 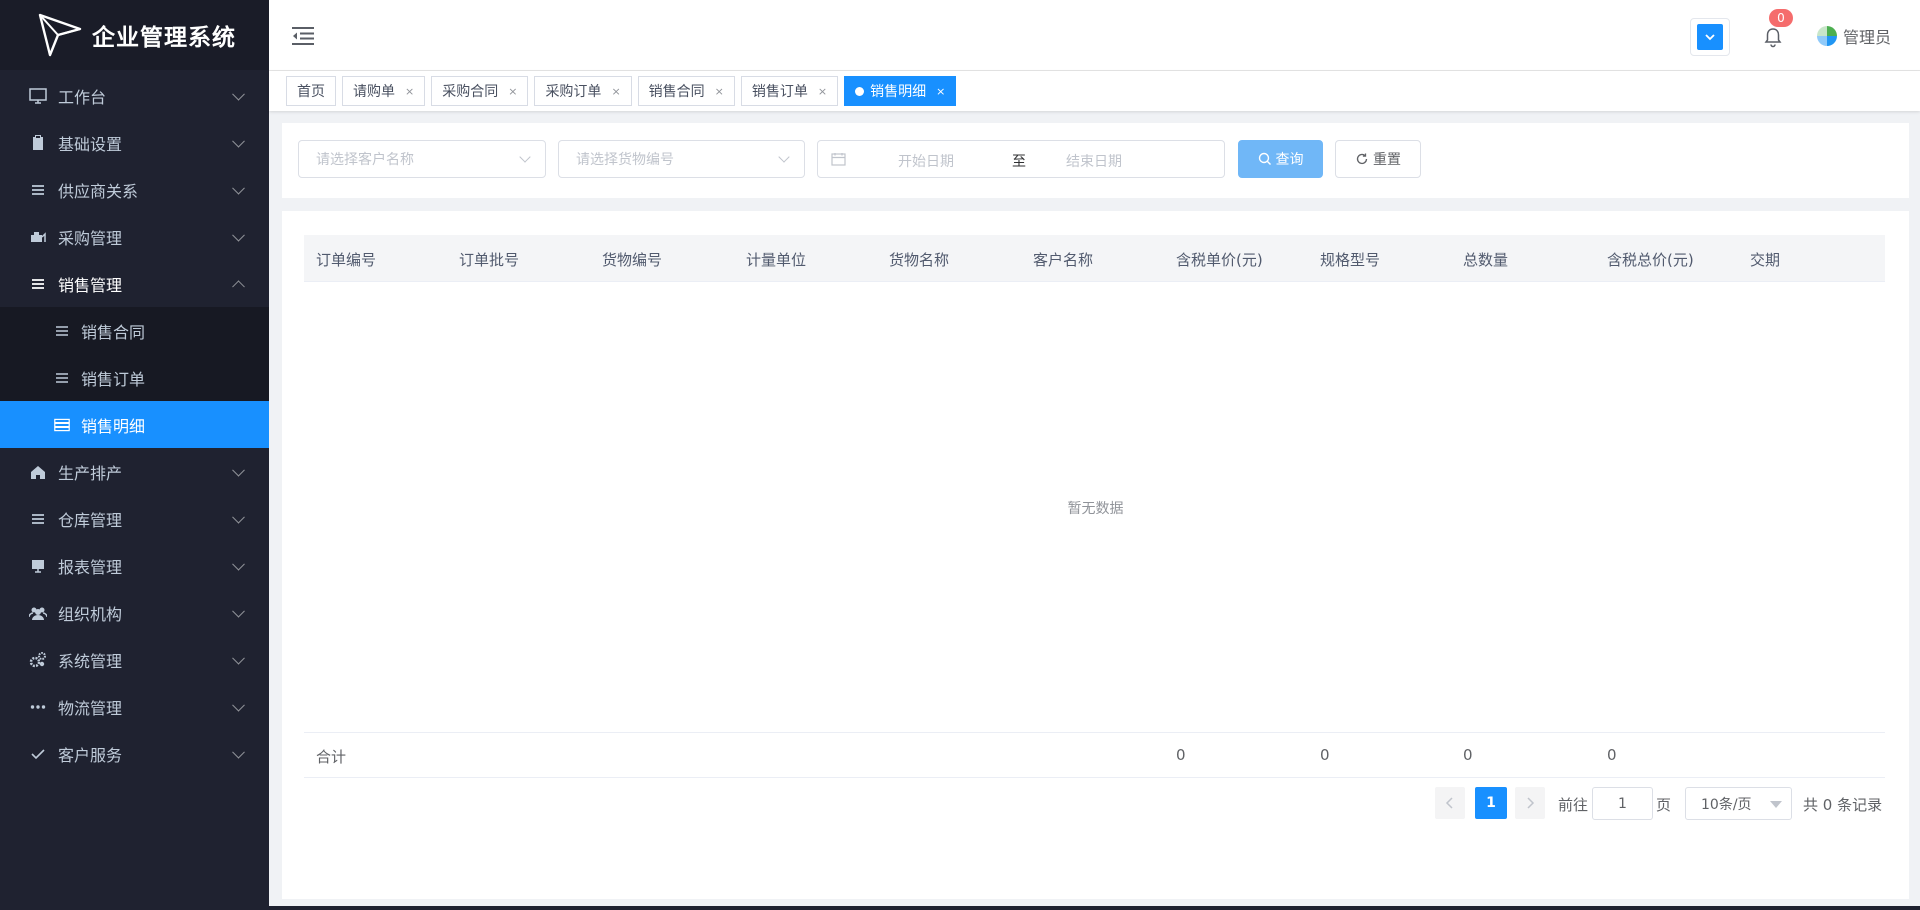 I want to click on tag-label: 销售合同, so click(x=676, y=92).